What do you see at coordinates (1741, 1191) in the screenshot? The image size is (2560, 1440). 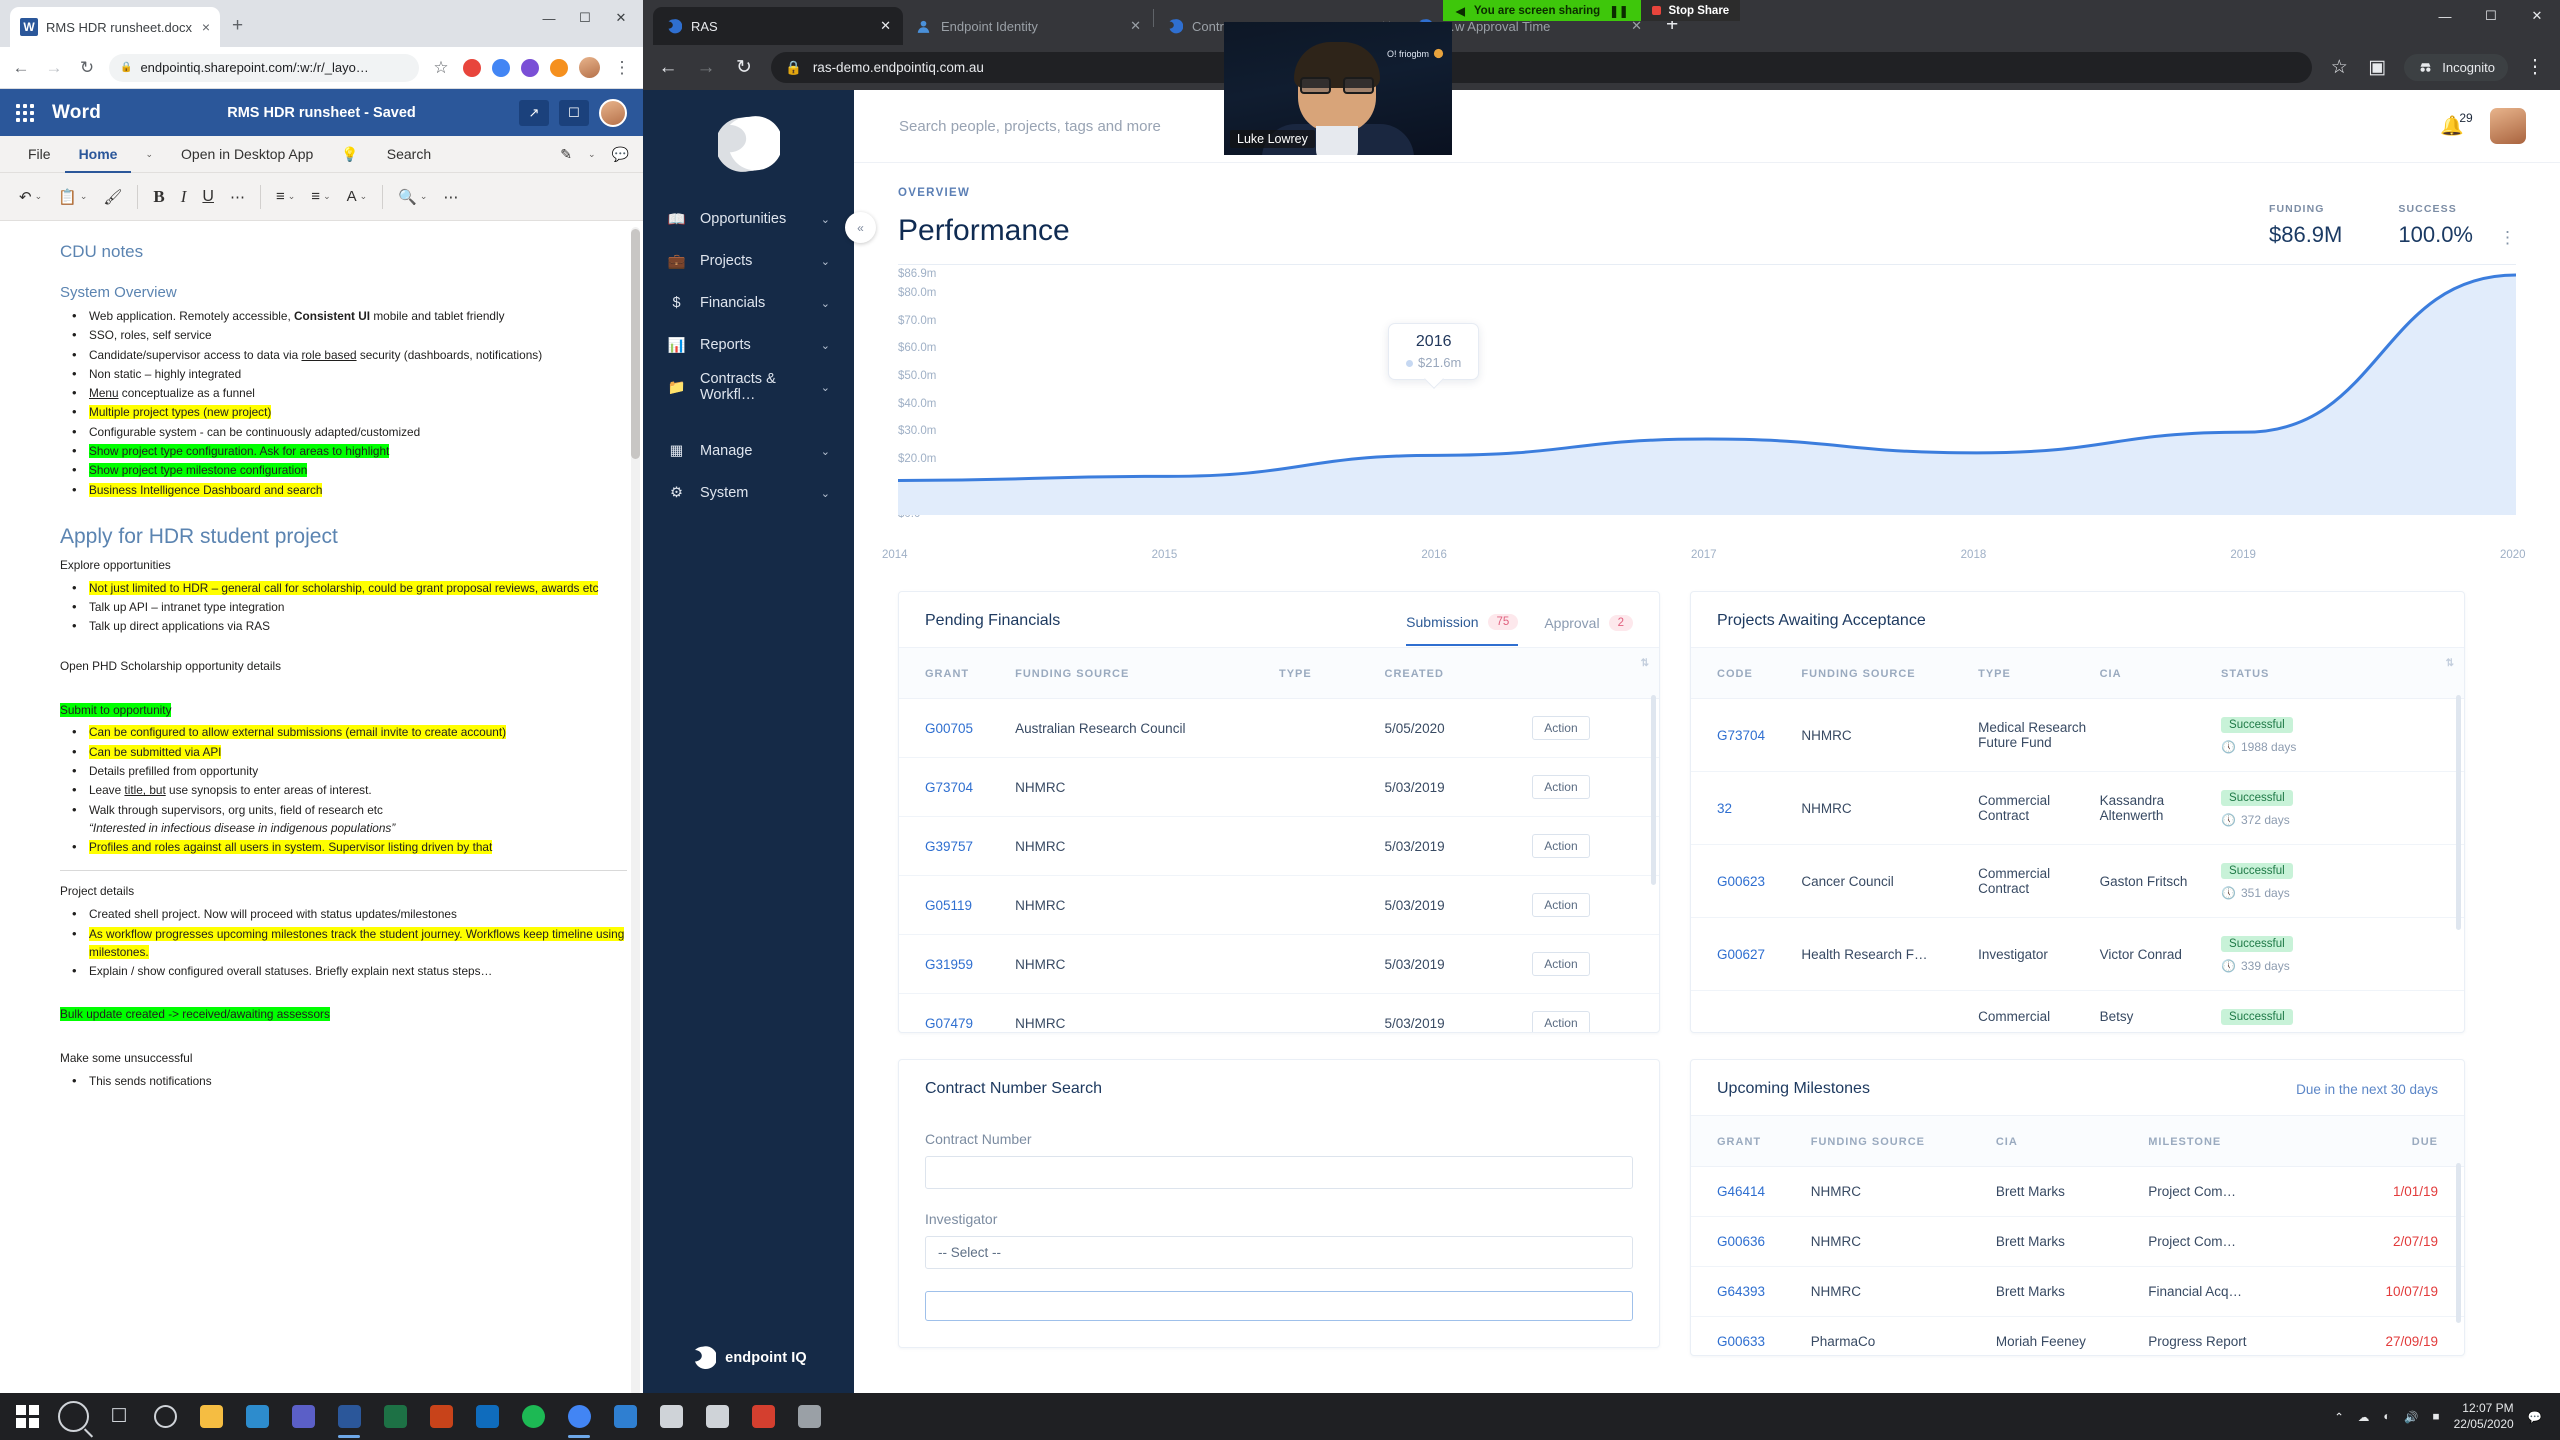 I see `grant-link: G46414` at bounding box center [1741, 1191].